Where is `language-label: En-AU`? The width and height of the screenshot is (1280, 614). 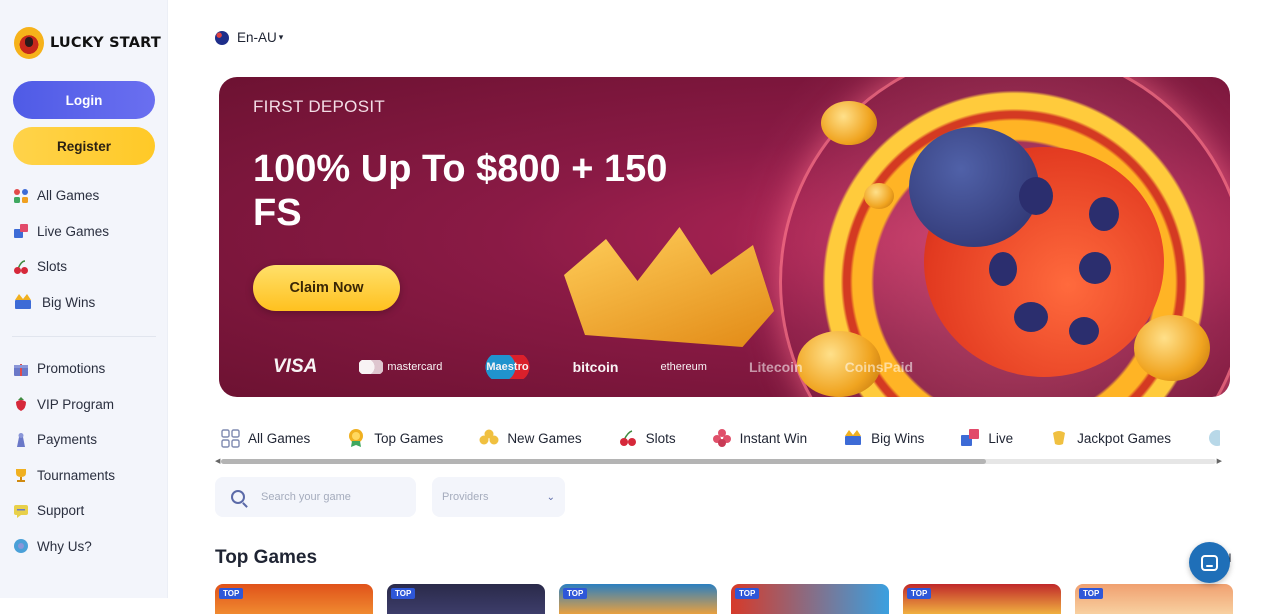 language-label: En-AU is located at coordinates (257, 37).